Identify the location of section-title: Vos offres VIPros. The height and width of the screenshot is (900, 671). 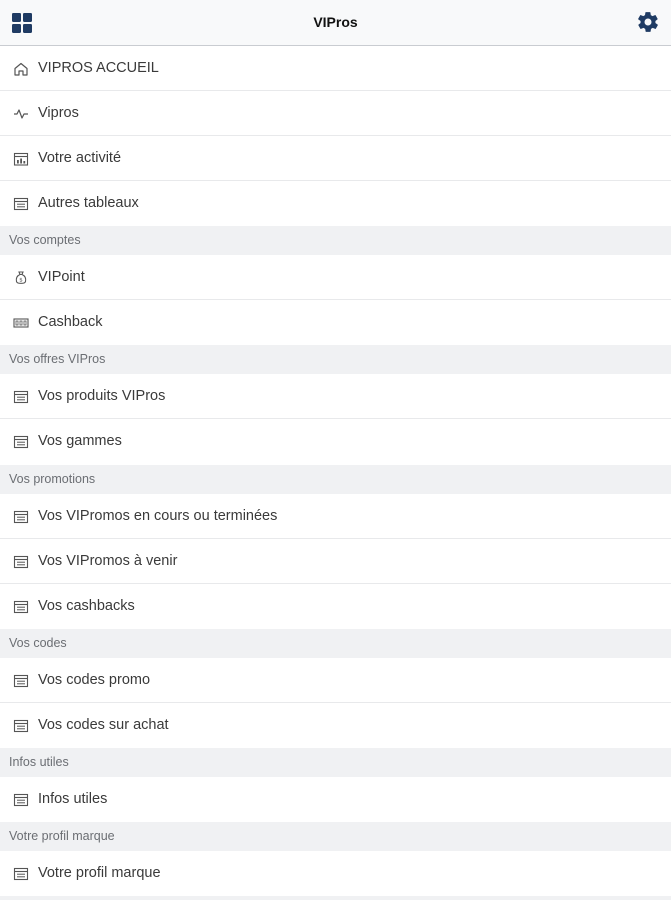
(57, 359).